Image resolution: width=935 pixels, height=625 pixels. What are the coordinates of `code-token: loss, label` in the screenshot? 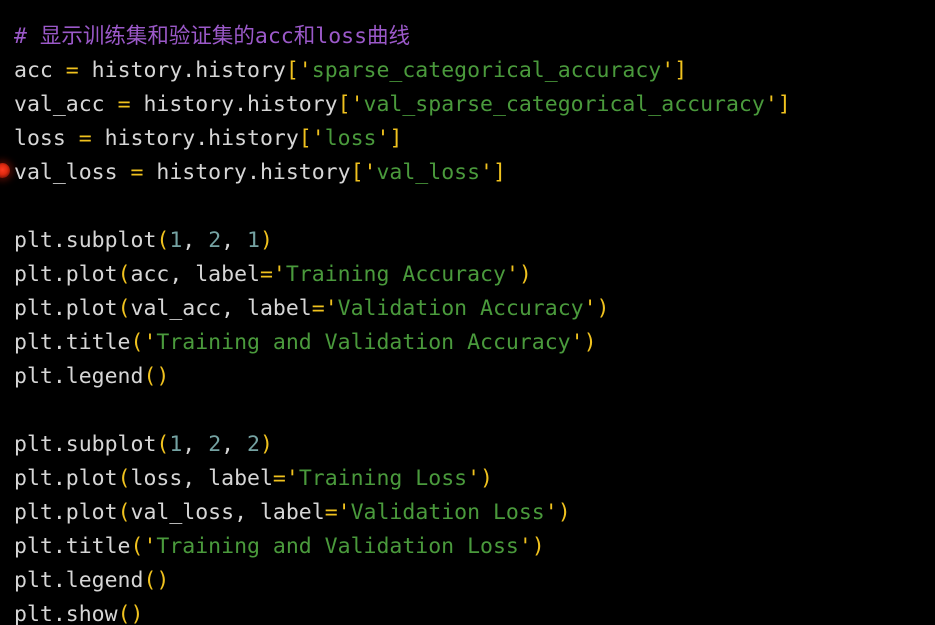 It's located at (201, 478).